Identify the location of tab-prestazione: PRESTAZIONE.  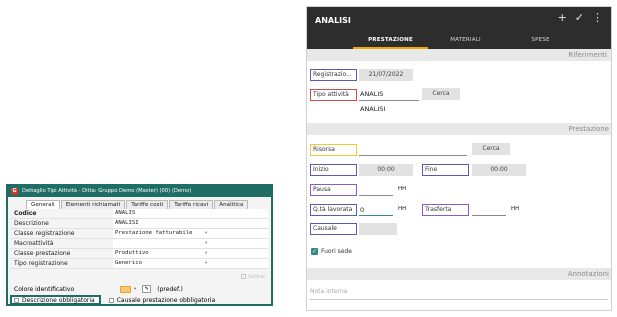
(390, 41).